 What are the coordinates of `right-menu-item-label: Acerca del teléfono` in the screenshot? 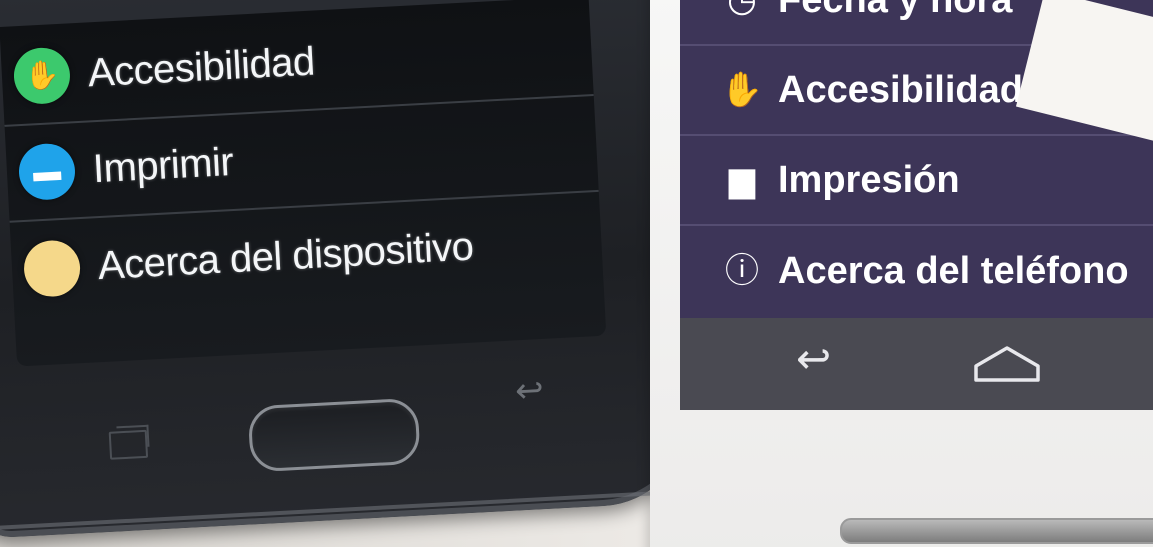 It's located at (953, 270).